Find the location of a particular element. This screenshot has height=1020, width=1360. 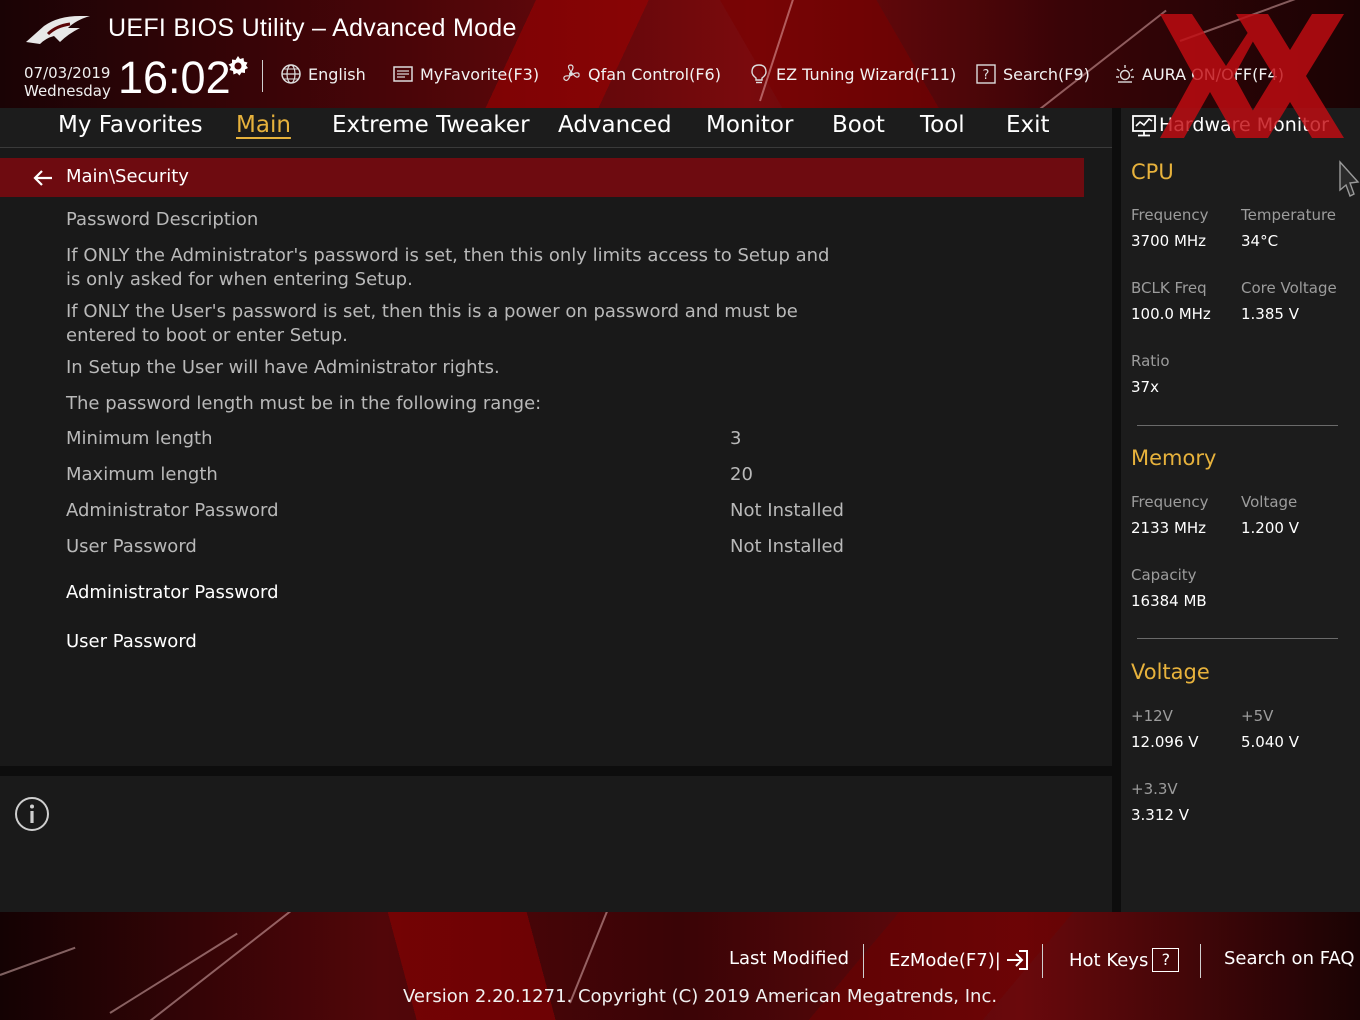

core-voltage-value: 1.385 V is located at coordinates (1270, 314).